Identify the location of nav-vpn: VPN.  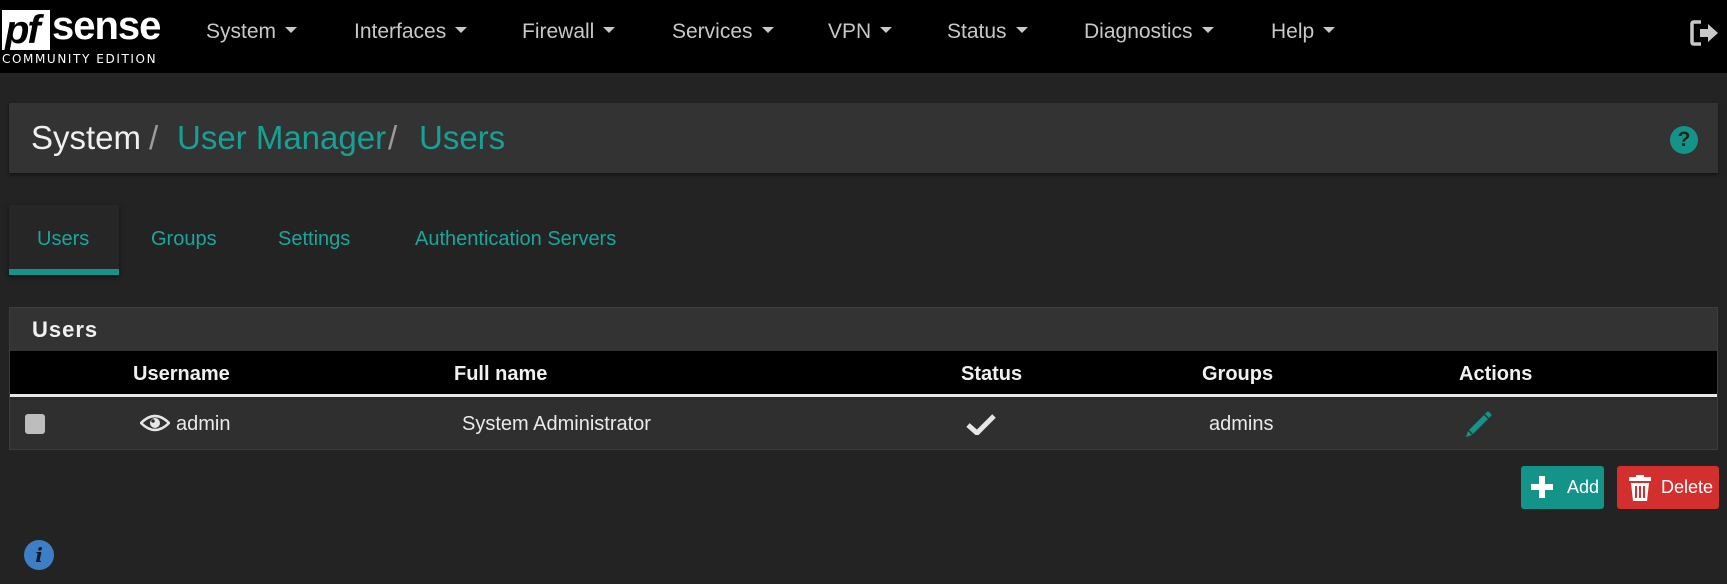
(860, 32).